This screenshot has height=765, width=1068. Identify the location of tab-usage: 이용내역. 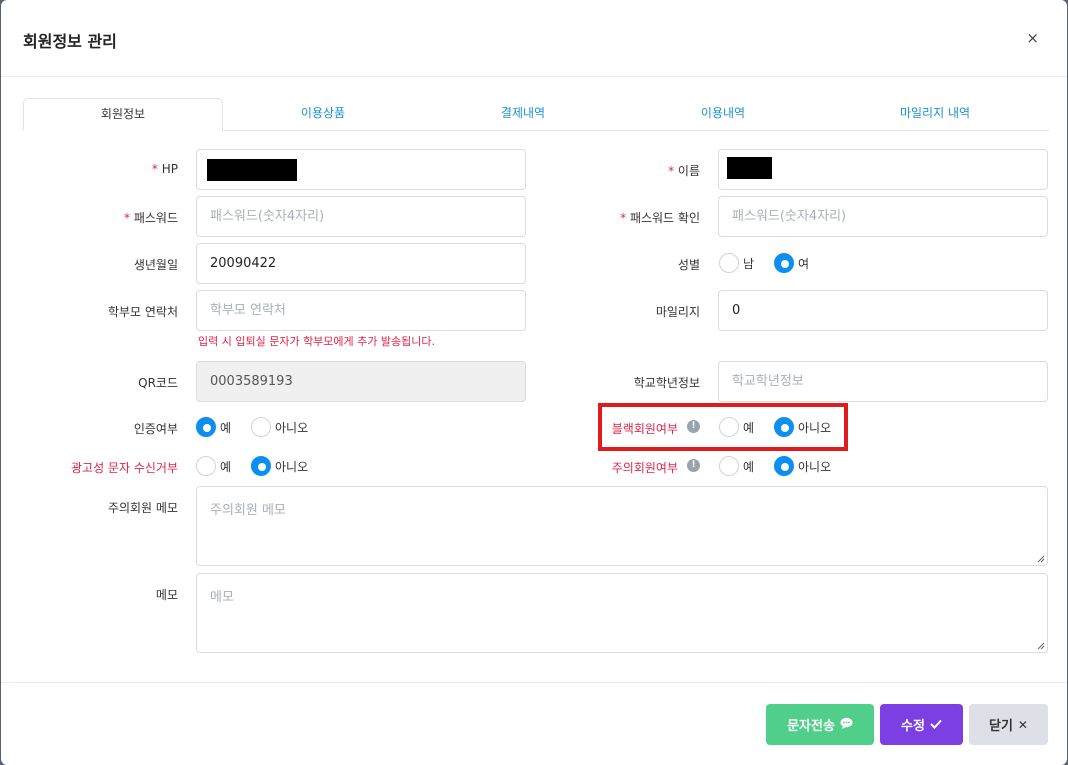
(723, 113).